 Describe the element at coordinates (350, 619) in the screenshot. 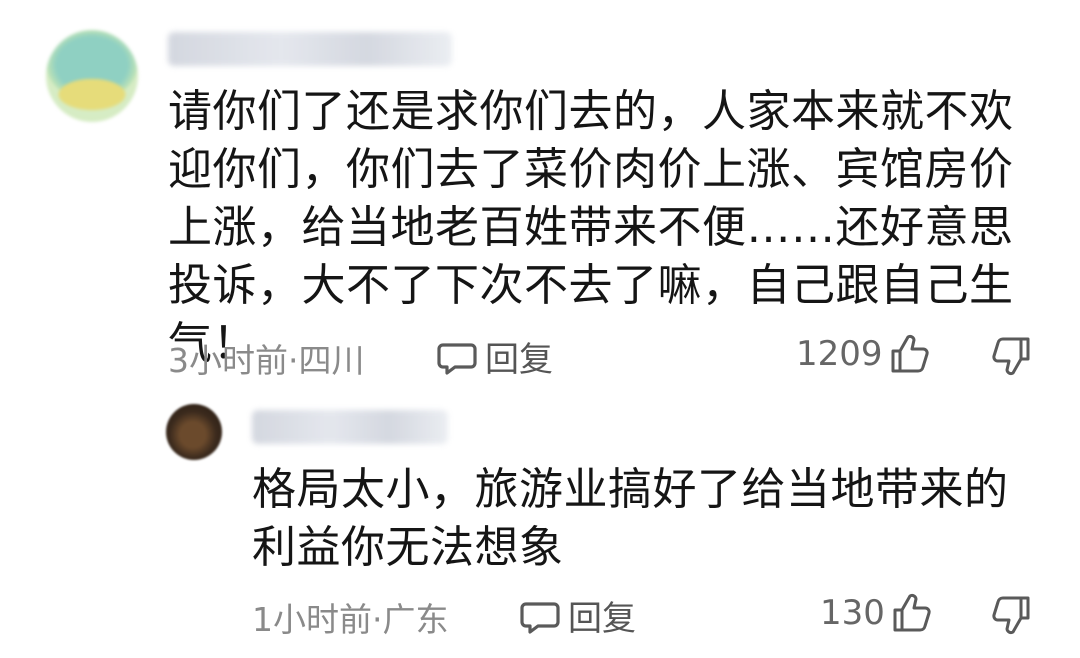

I see `comment-meta: 1小时前·广东` at that location.